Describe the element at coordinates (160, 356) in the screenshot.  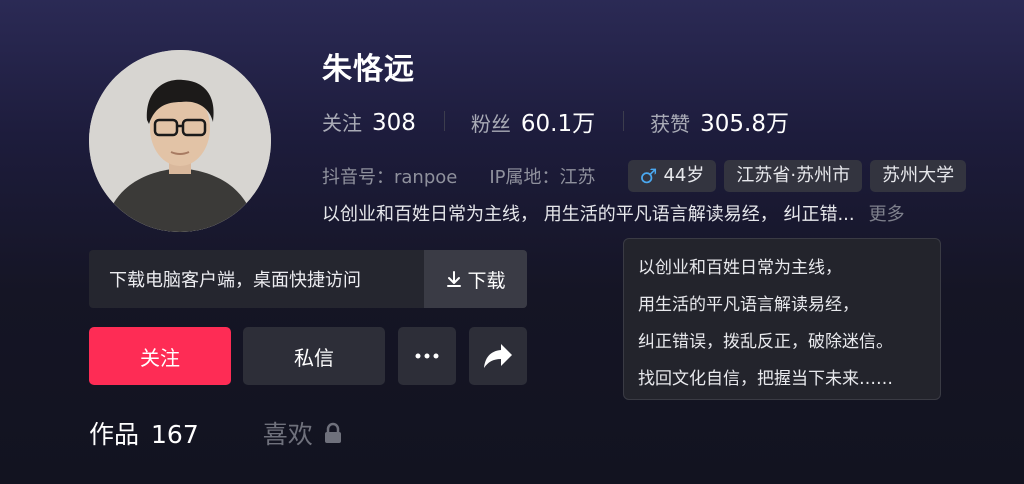
I see `follow-button: 关注` at that location.